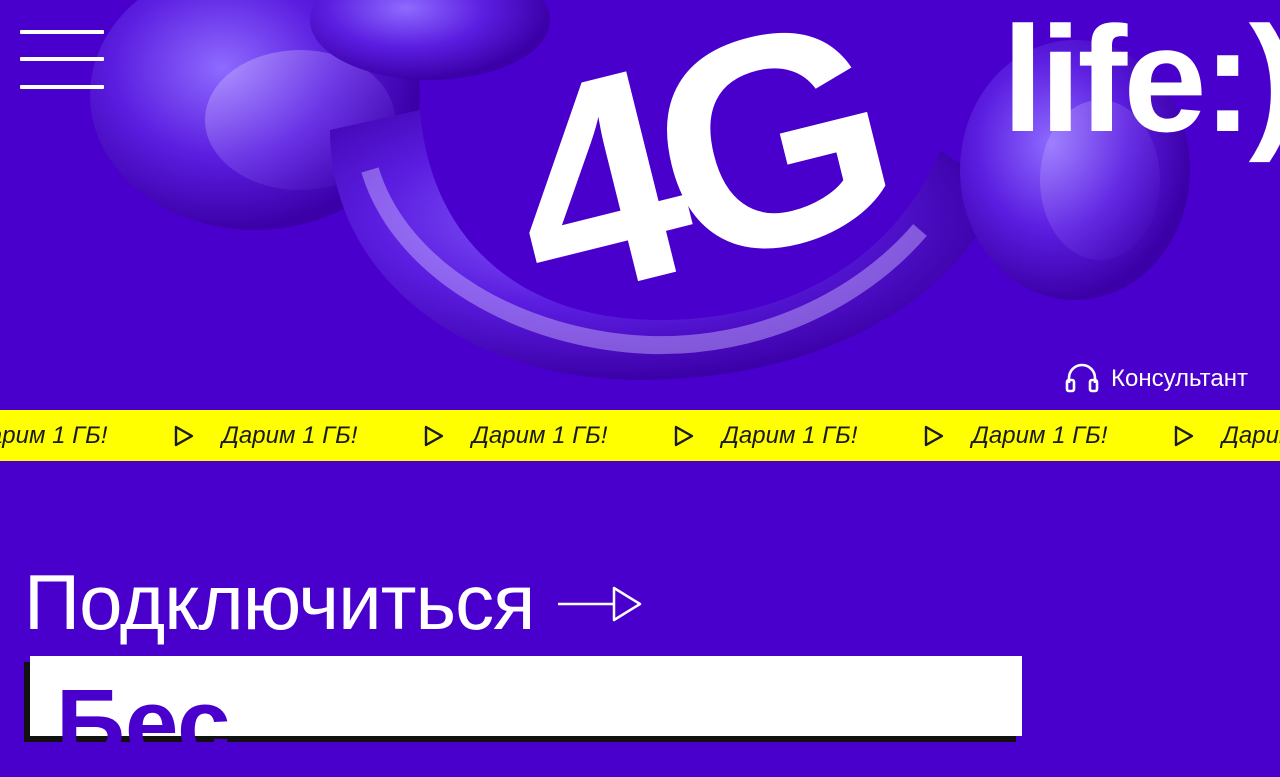 Image resolution: width=1280 pixels, height=777 pixels. Describe the element at coordinates (279, 602) in the screenshot. I see `connect-label: Подключиться` at that location.